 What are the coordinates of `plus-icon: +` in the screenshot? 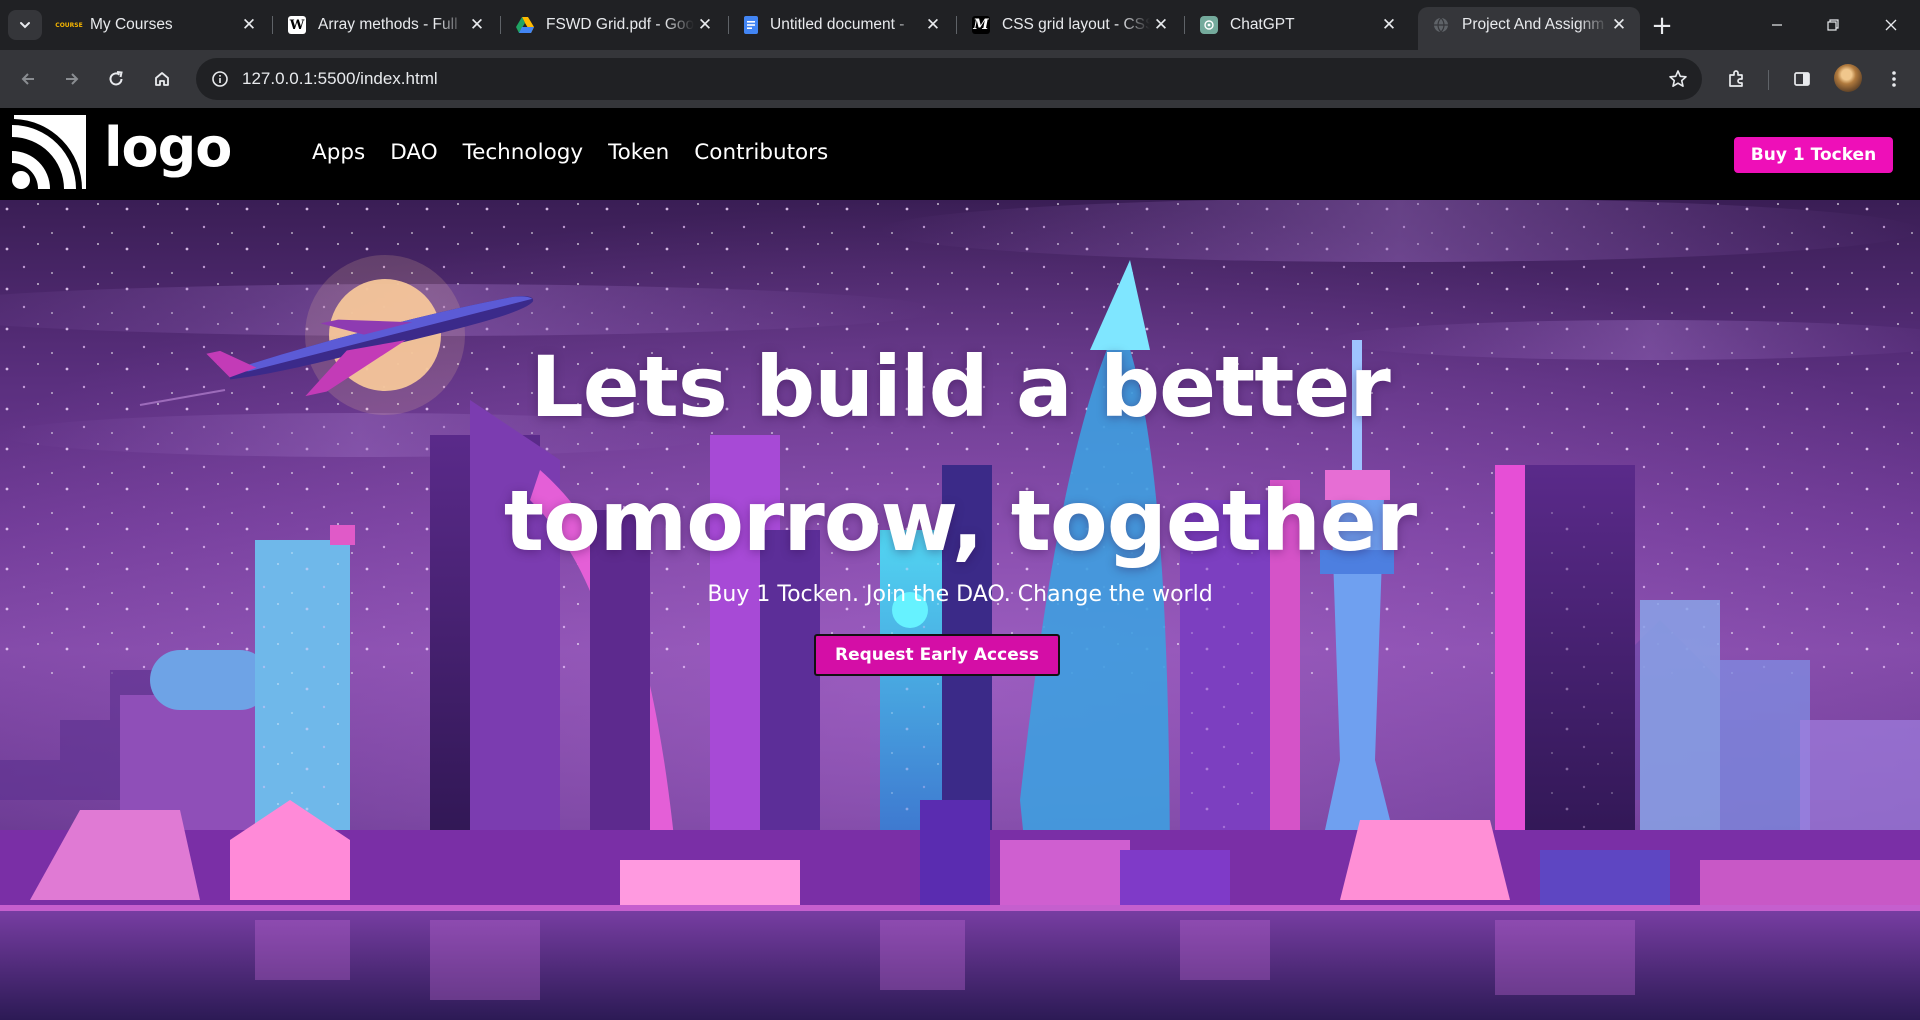 It's located at (1662, 26).